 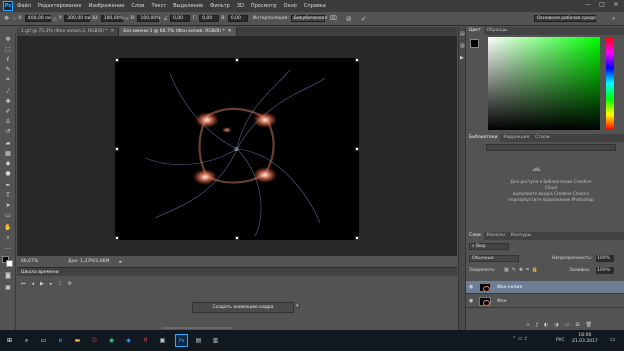 What do you see at coordinates (112, 18) in the screenshot?
I see `width-field: 100,00%` at bounding box center [112, 18].